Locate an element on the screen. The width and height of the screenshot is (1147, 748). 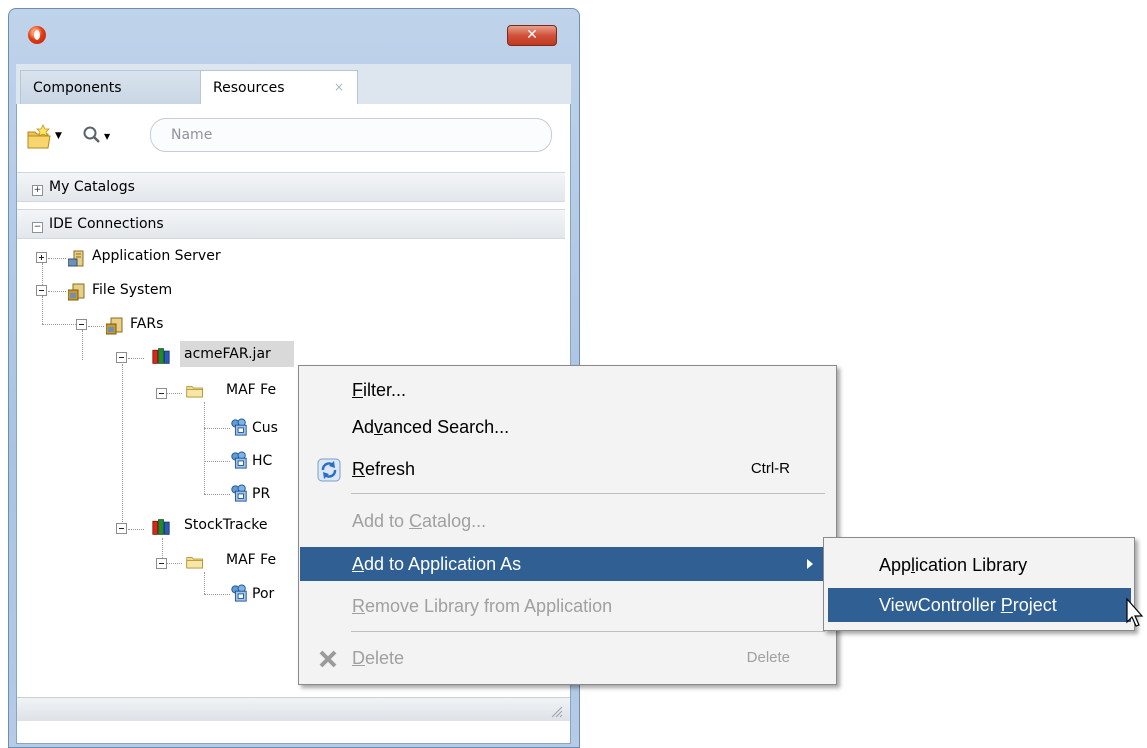
delete-icon is located at coordinates (328, 659).